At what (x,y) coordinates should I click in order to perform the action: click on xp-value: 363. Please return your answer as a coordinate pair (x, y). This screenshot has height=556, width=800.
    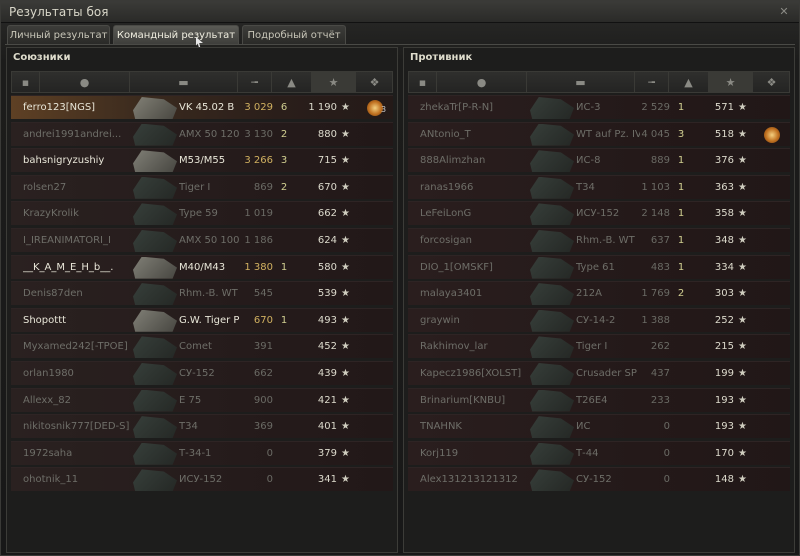
    Looking at the image, I should click on (724, 187).